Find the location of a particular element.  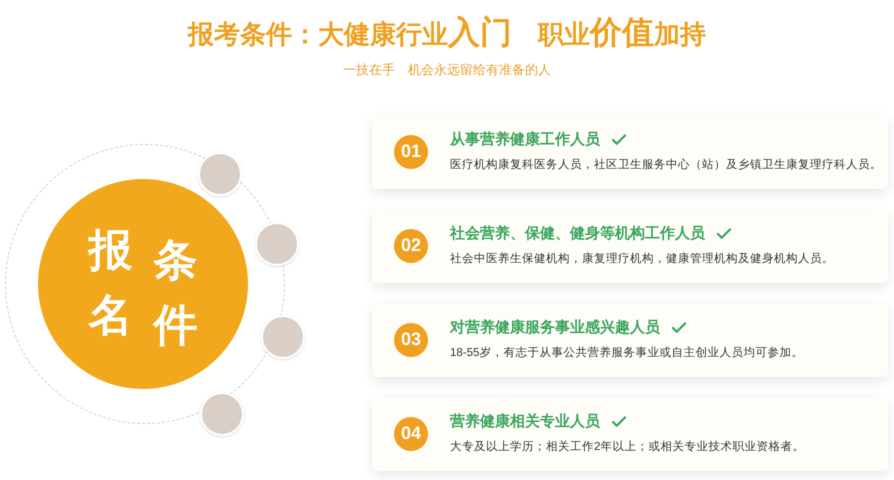

subtitle: 一技在手 机会永远留给有准备的人 is located at coordinates (447, 70).